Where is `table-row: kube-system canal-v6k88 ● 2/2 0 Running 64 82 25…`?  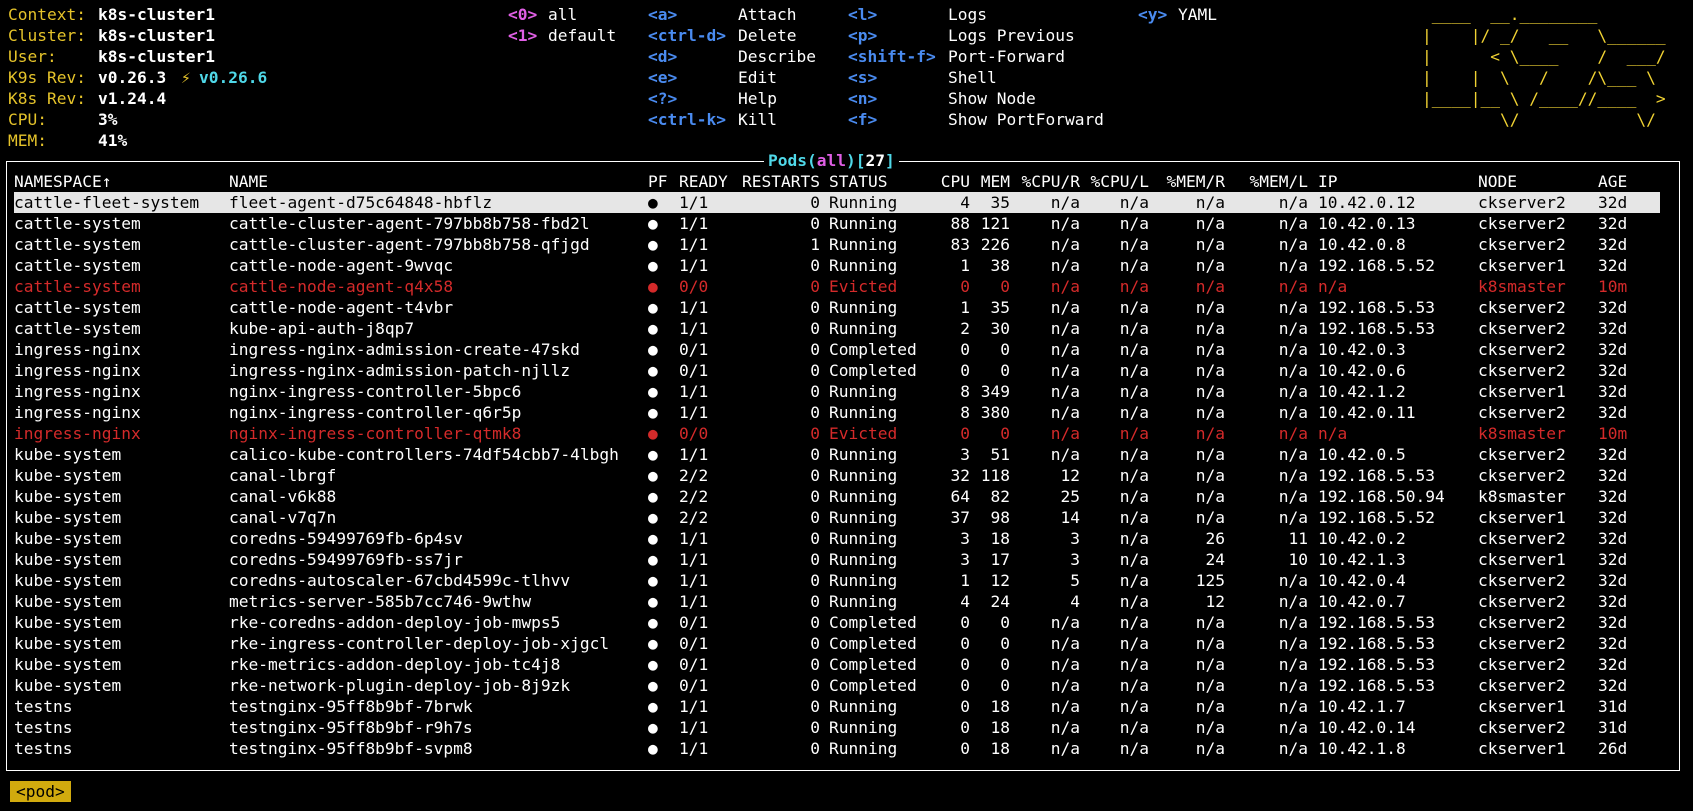
table-row: kube-system canal-v6k88 ● 2/2 0 Running 64 82 25… is located at coordinates (837, 496).